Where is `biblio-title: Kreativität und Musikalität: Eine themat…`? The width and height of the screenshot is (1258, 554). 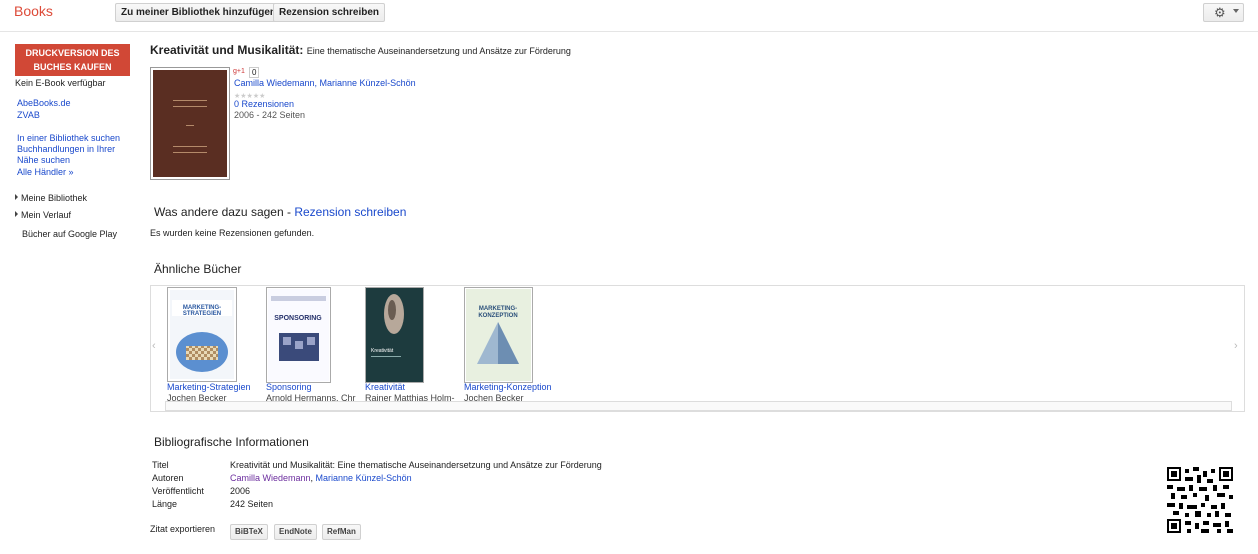 biblio-title: Kreativität und Musikalität: Eine themat… is located at coordinates (416, 465).